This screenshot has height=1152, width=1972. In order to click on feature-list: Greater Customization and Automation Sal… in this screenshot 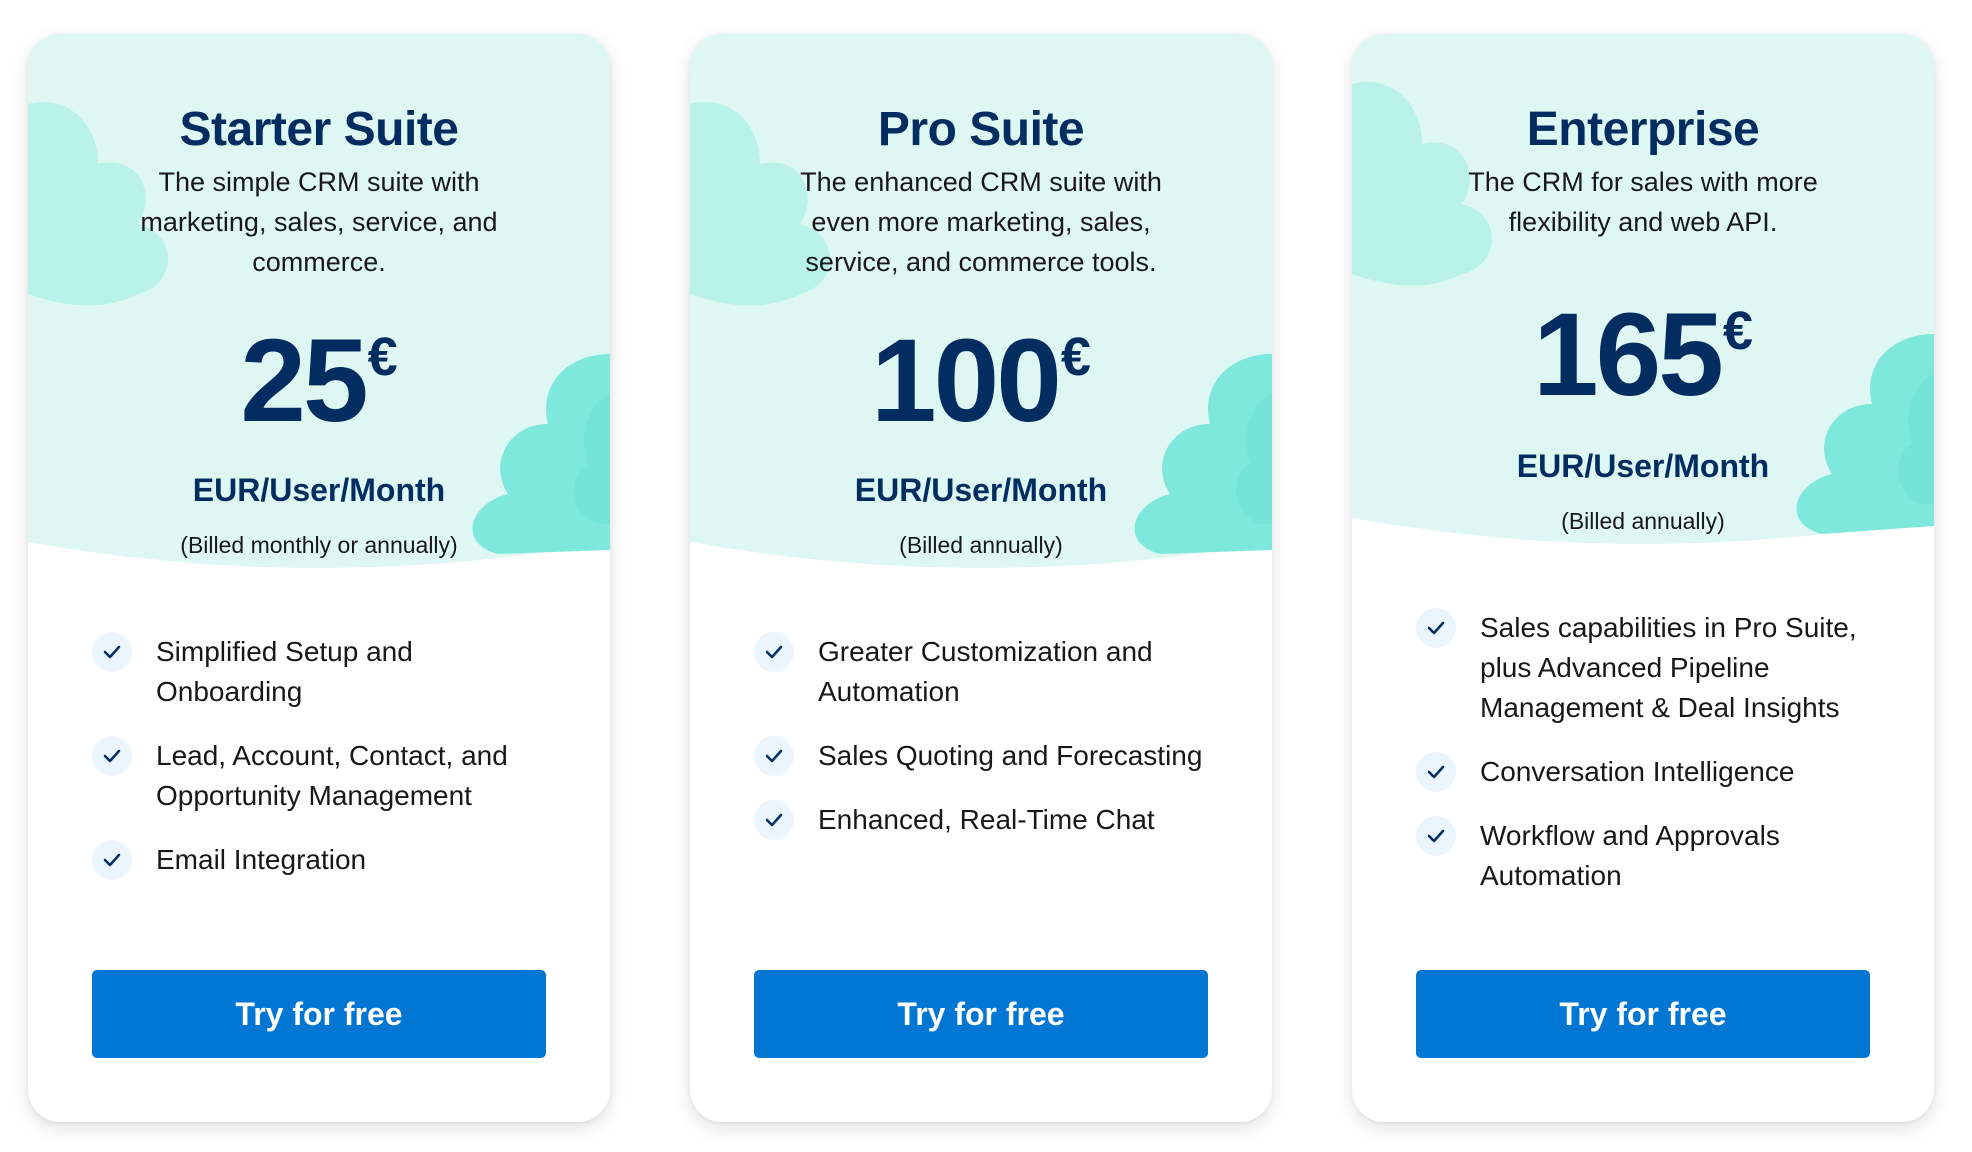, I will do `click(989, 748)`.